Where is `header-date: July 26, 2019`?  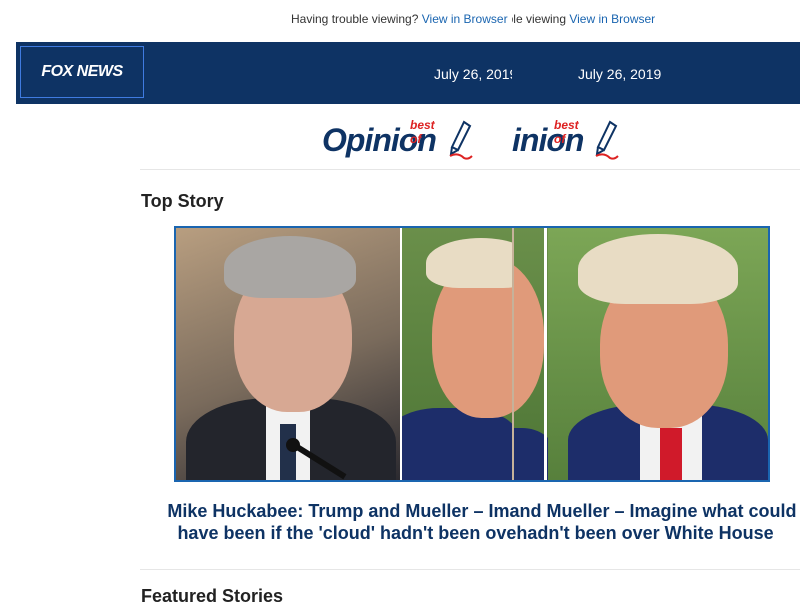 header-date: July 26, 2019 is located at coordinates (473, 74).